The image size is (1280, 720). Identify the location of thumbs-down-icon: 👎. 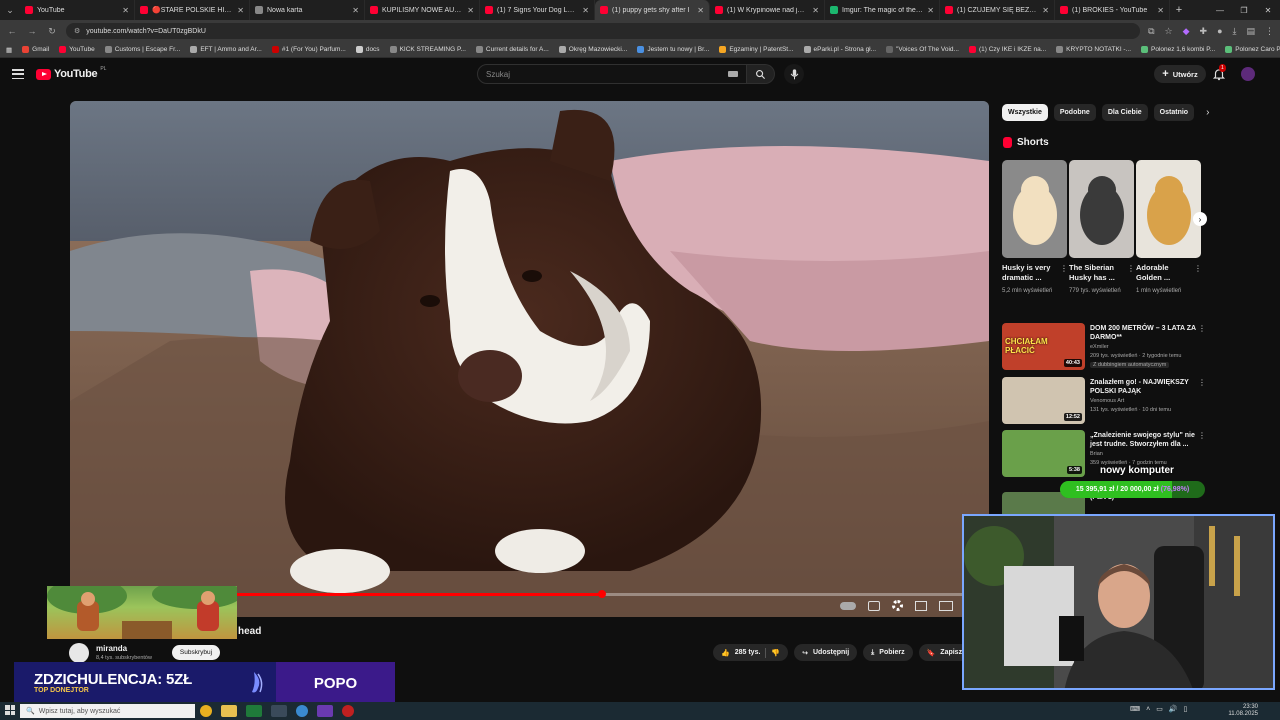
(775, 653).